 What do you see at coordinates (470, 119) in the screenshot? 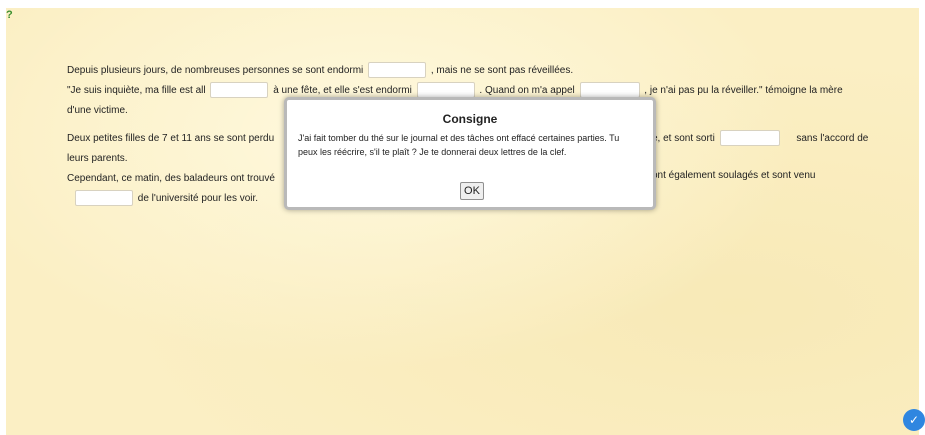
I see `dialog-title: Consigne` at bounding box center [470, 119].